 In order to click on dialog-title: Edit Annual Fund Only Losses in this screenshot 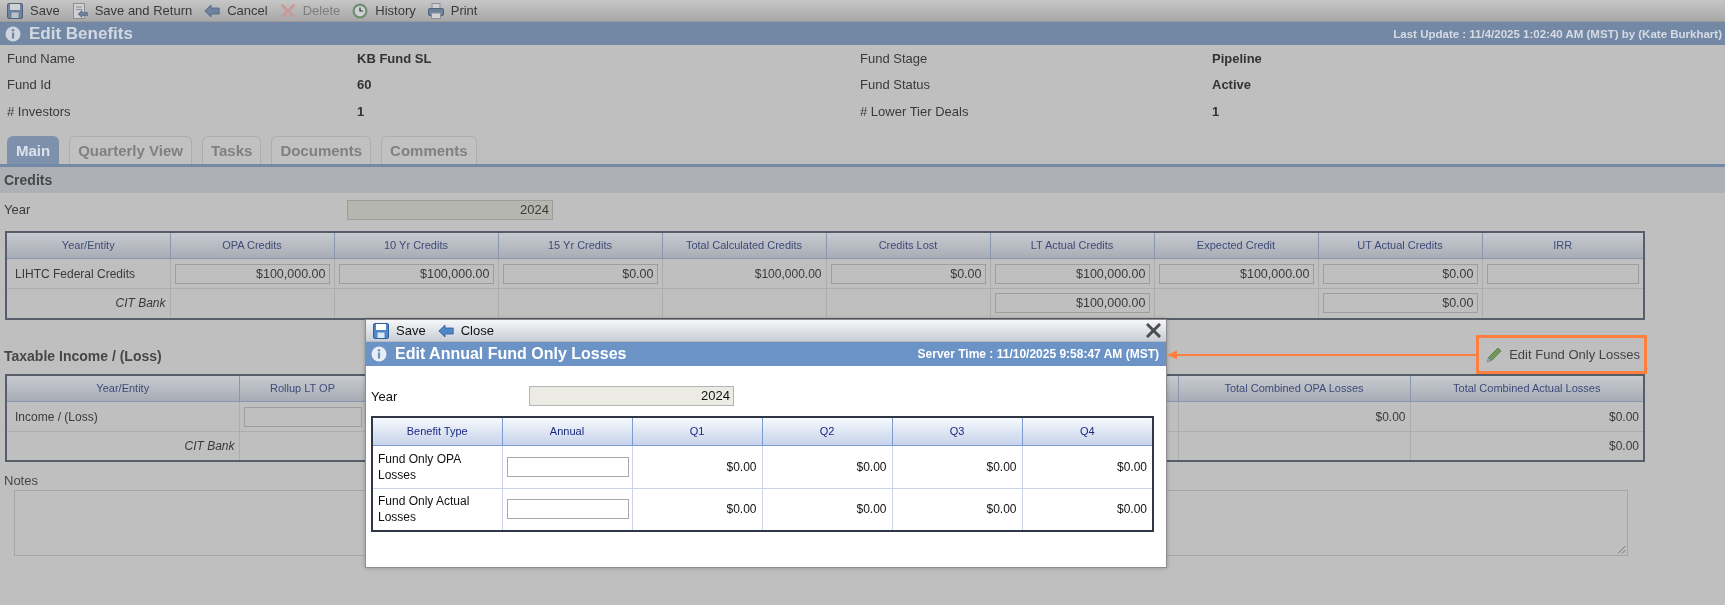, I will do `click(511, 354)`.